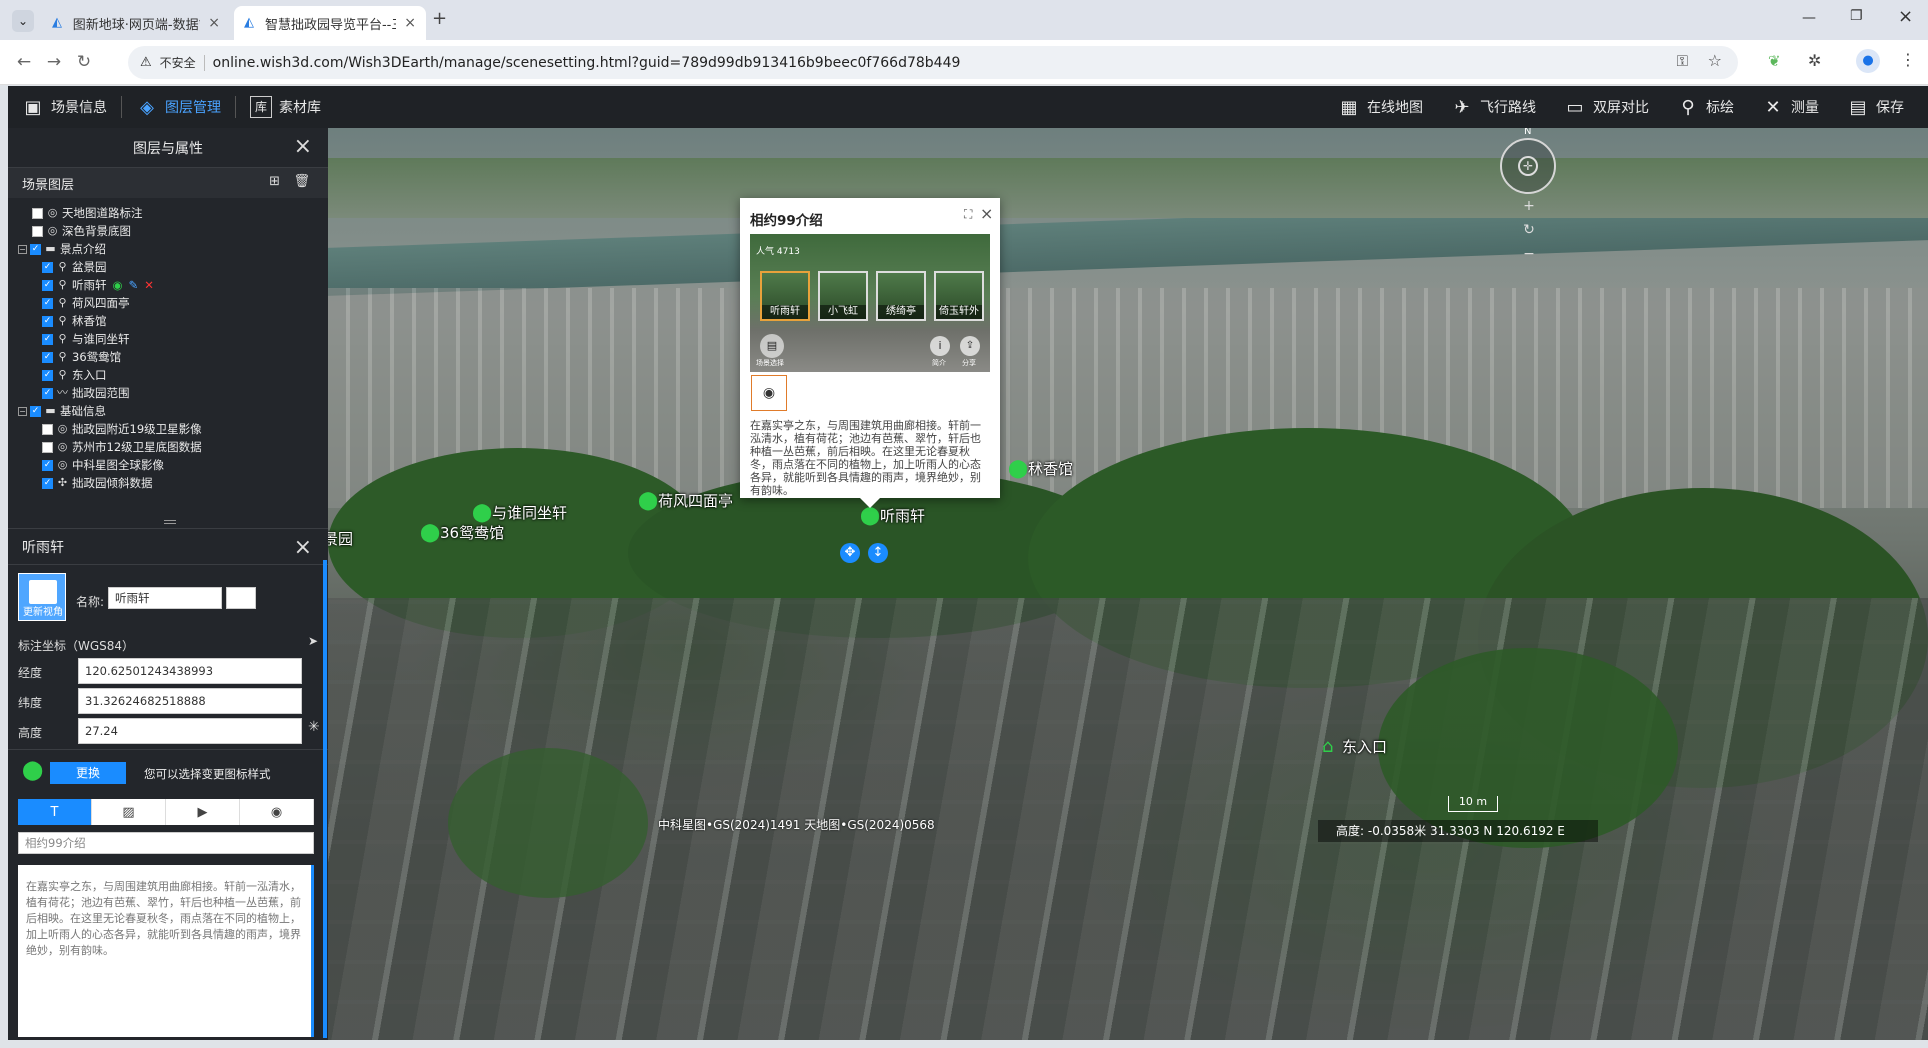 This screenshot has height=1048, width=1928. Describe the element at coordinates (1905, 16) in the screenshot. I see `close-window-icon: ×` at that location.